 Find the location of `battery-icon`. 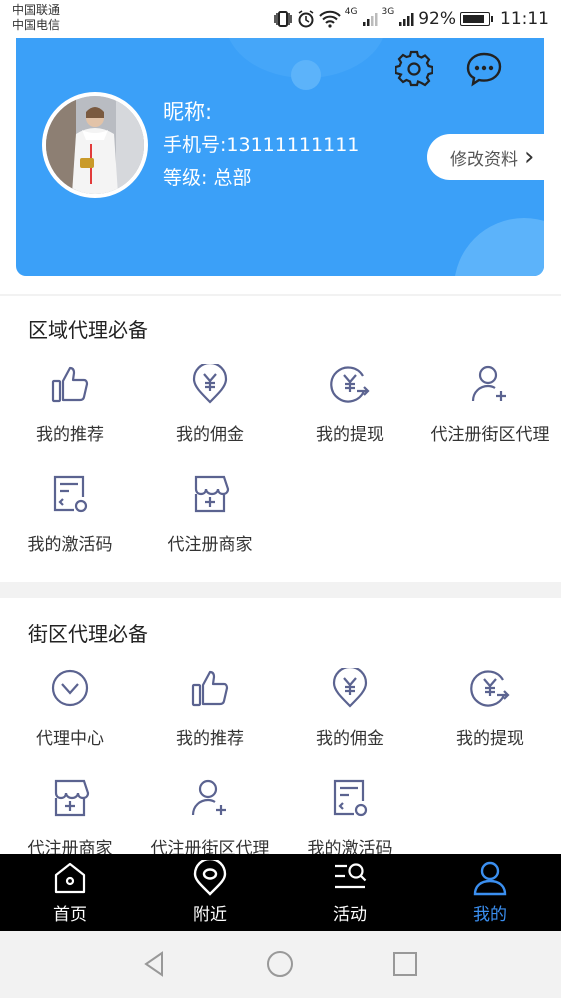

battery-icon is located at coordinates (476, 19).